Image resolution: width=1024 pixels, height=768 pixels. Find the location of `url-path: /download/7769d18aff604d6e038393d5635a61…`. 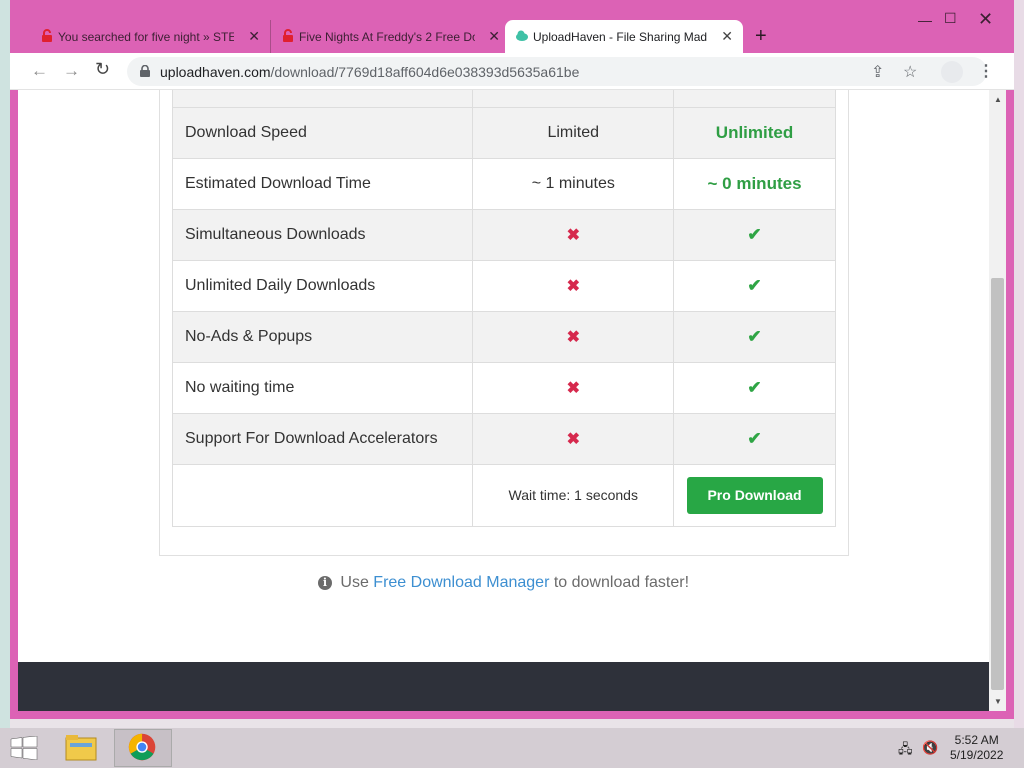

url-path: /download/7769d18aff604d6e038393d5635a61… is located at coordinates (425, 72).